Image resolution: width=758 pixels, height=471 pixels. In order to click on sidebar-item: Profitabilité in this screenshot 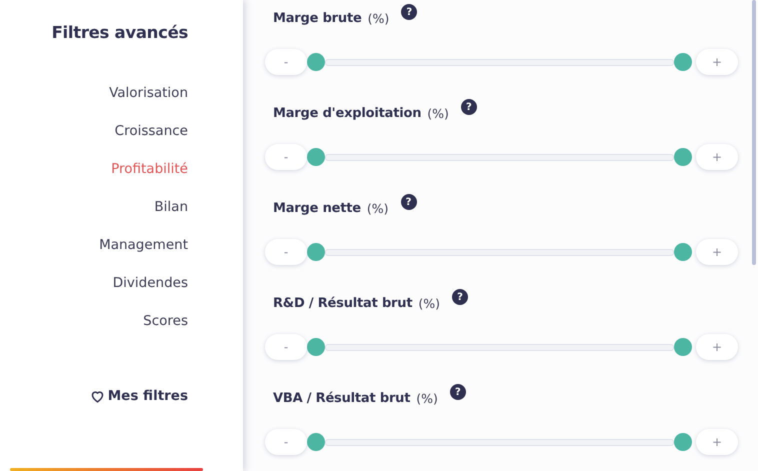, I will do `click(149, 169)`.